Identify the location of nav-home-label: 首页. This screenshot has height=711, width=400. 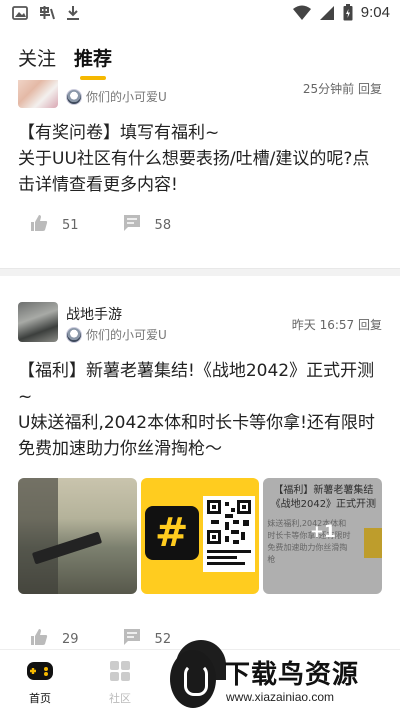
(40, 698).